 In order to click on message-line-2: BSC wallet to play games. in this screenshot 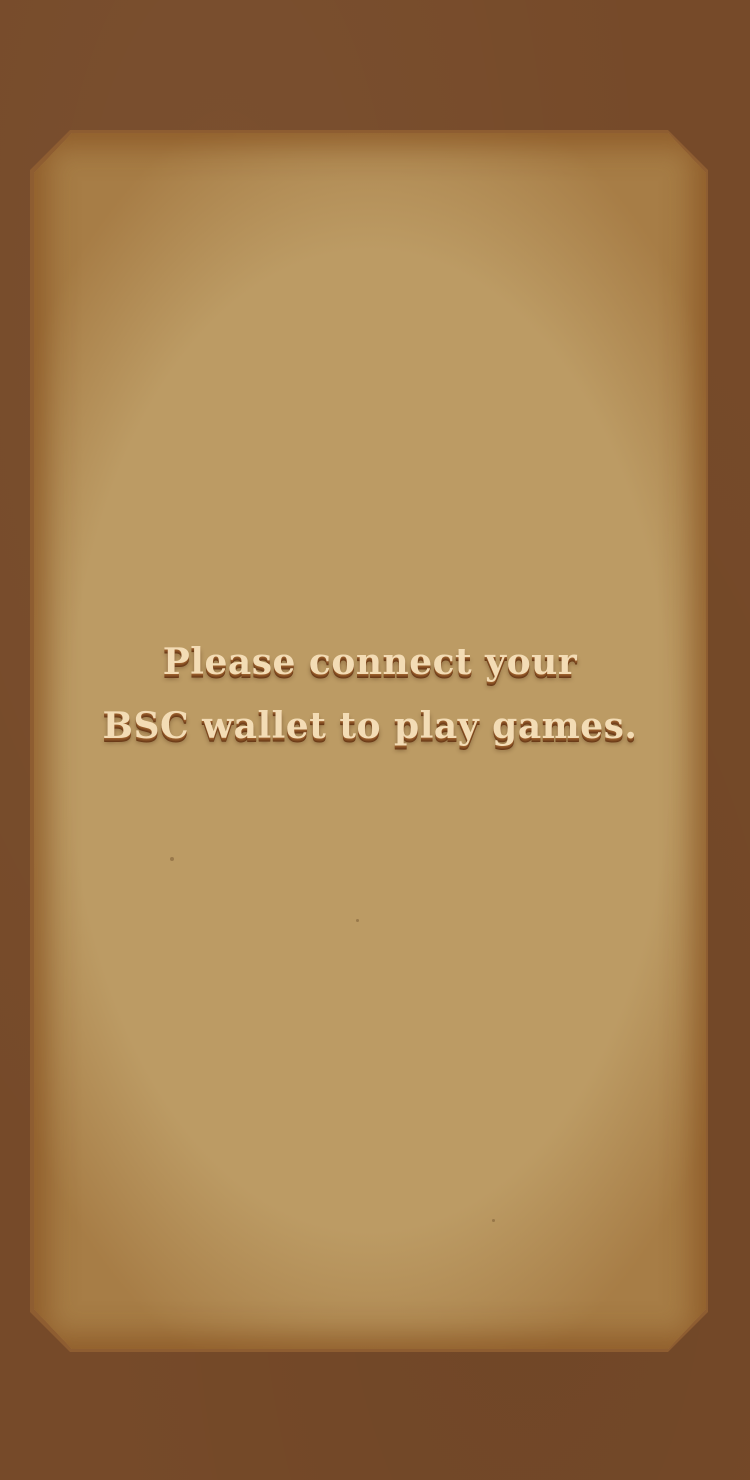, I will do `click(370, 726)`.